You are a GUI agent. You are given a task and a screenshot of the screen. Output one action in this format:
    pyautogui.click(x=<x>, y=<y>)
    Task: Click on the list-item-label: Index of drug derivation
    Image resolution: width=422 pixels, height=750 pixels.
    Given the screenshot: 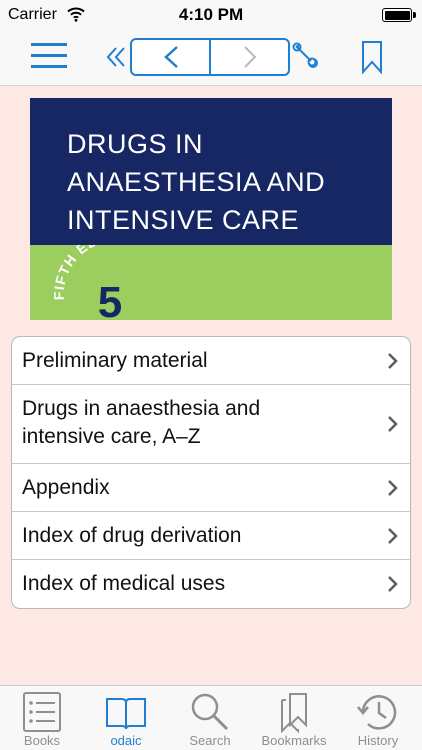 What is the action you would take?
    pyautogui.click(x=132, y=535)
    